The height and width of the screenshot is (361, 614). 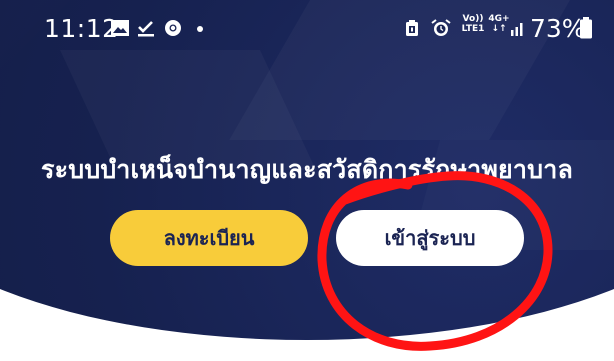 I want to click on status-time: 11:12, so click(x=81, y=28).